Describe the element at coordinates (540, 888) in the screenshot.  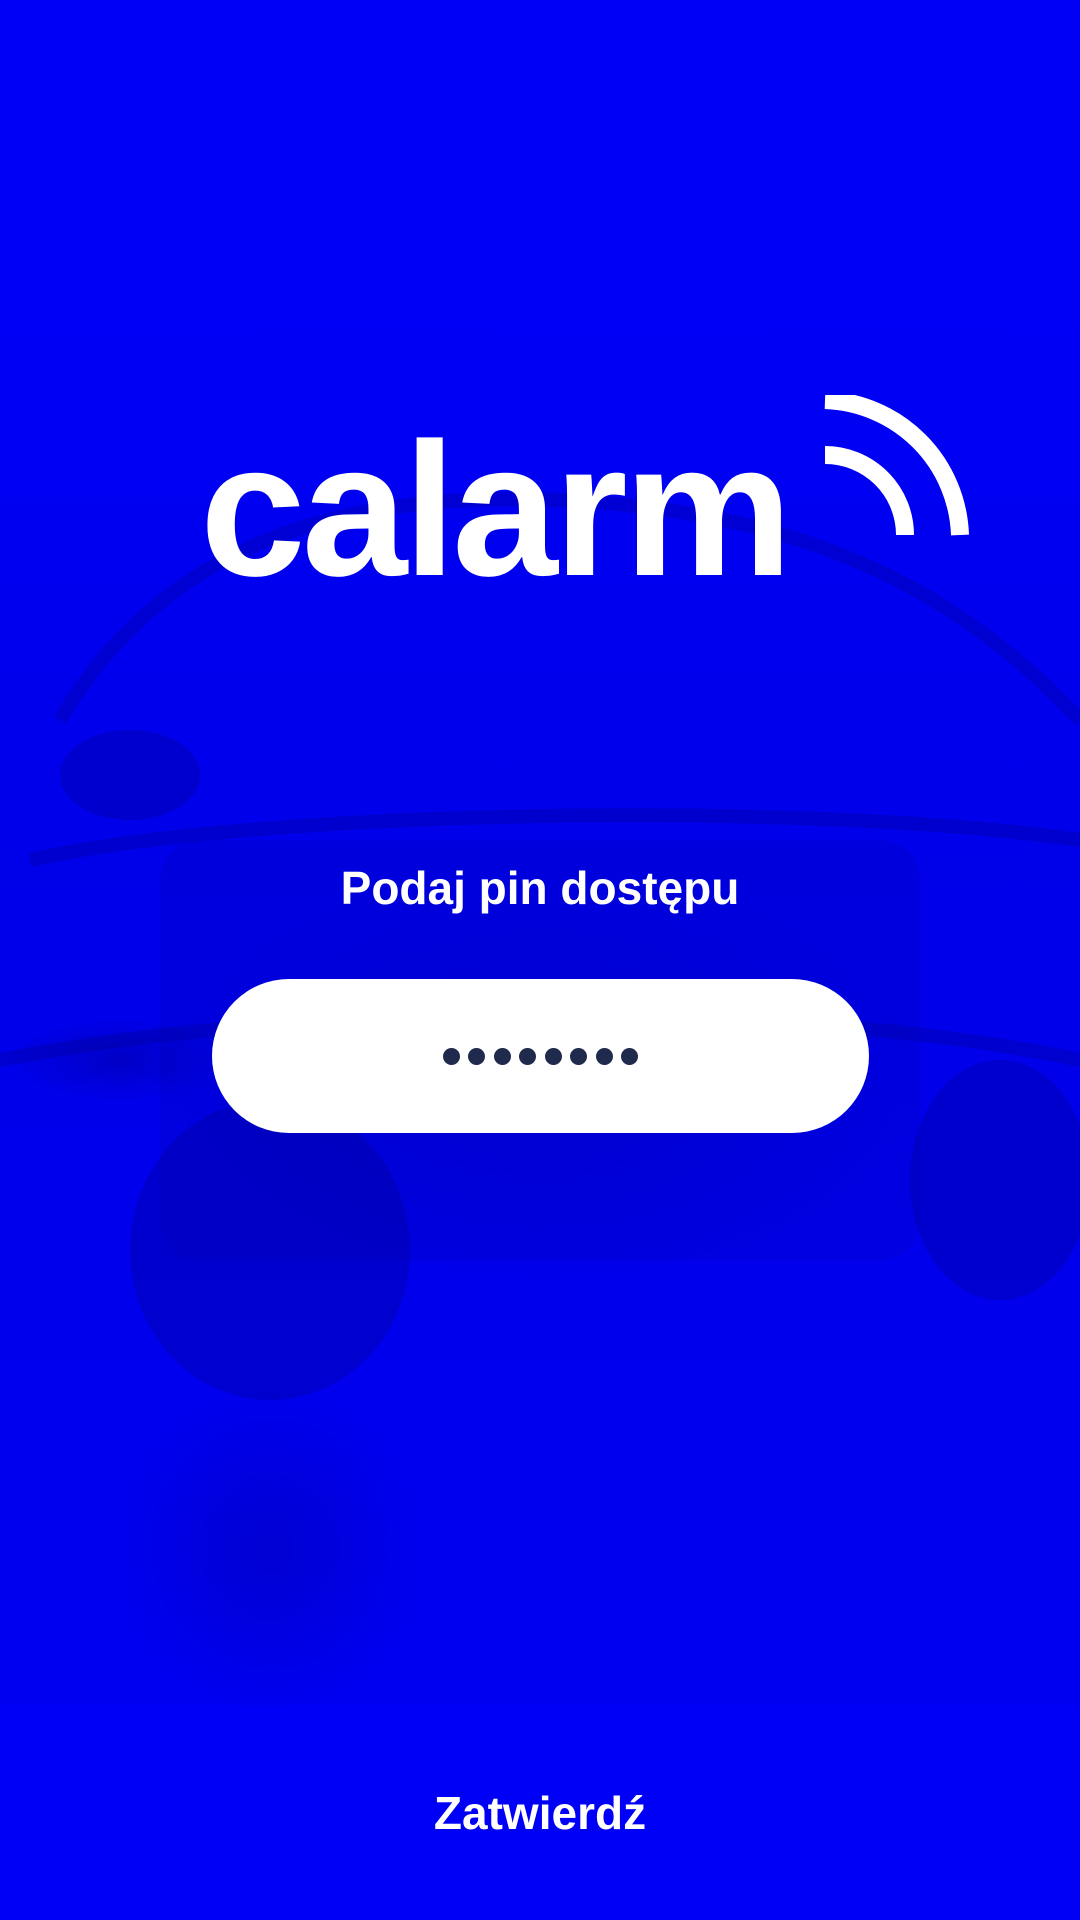
I see `pin-prompt-label: Podaj pin dostępu` at that location.